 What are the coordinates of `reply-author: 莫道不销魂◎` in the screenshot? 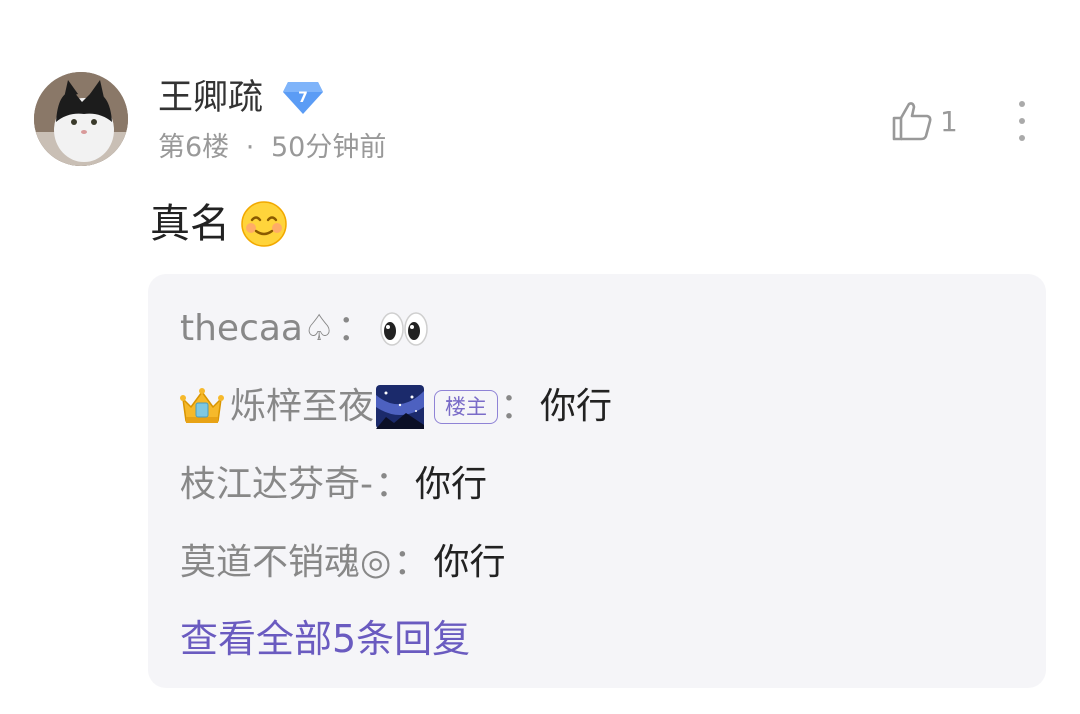 It's located at (285, 563).